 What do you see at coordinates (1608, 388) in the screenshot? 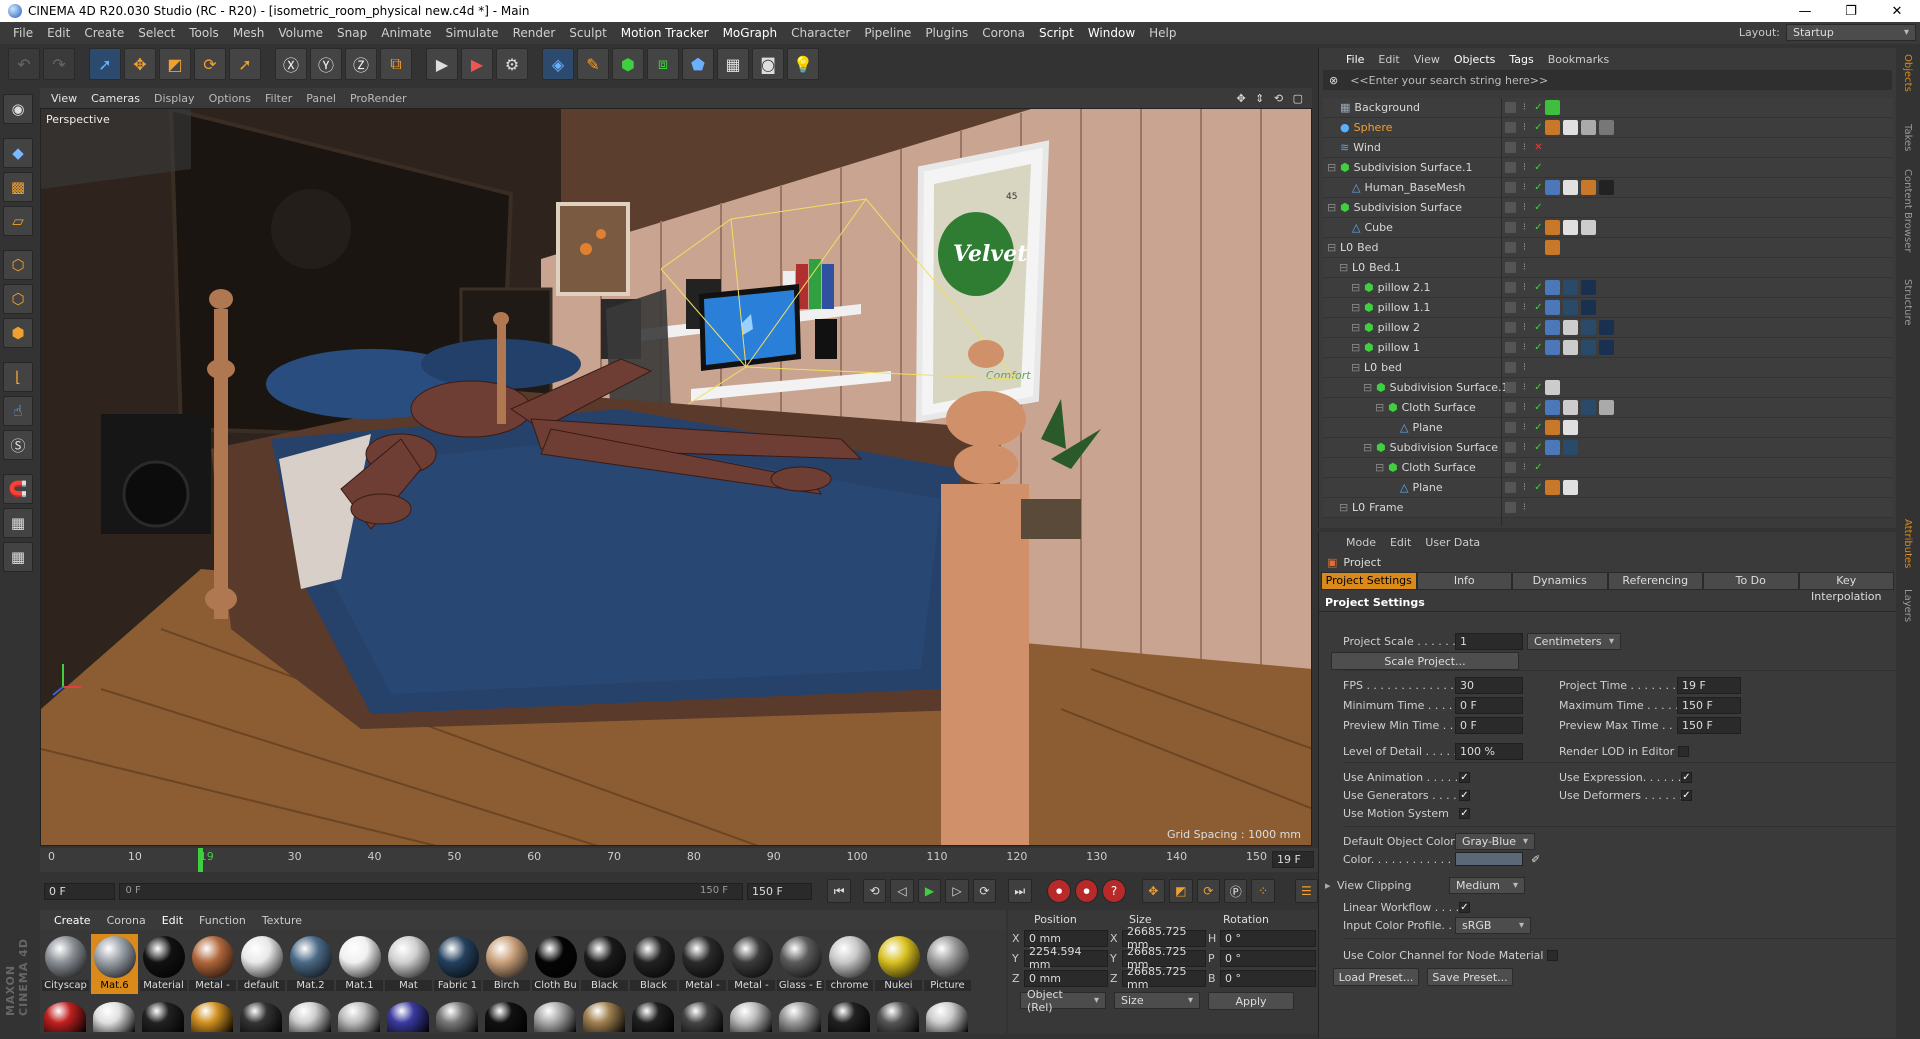
I see `object-row: ⊟ ⬢ Subdivision Surface.1 ⁝ ✓` at bounding box center [1608, 388].